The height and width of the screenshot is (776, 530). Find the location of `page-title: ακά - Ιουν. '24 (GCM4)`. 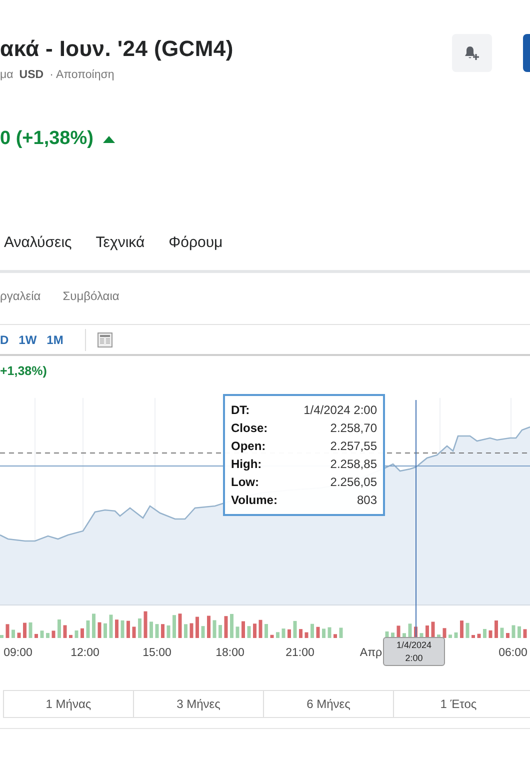

page-title: ακά - Ιουν. '24 (GCM4) is located at coordinates (117, 49).